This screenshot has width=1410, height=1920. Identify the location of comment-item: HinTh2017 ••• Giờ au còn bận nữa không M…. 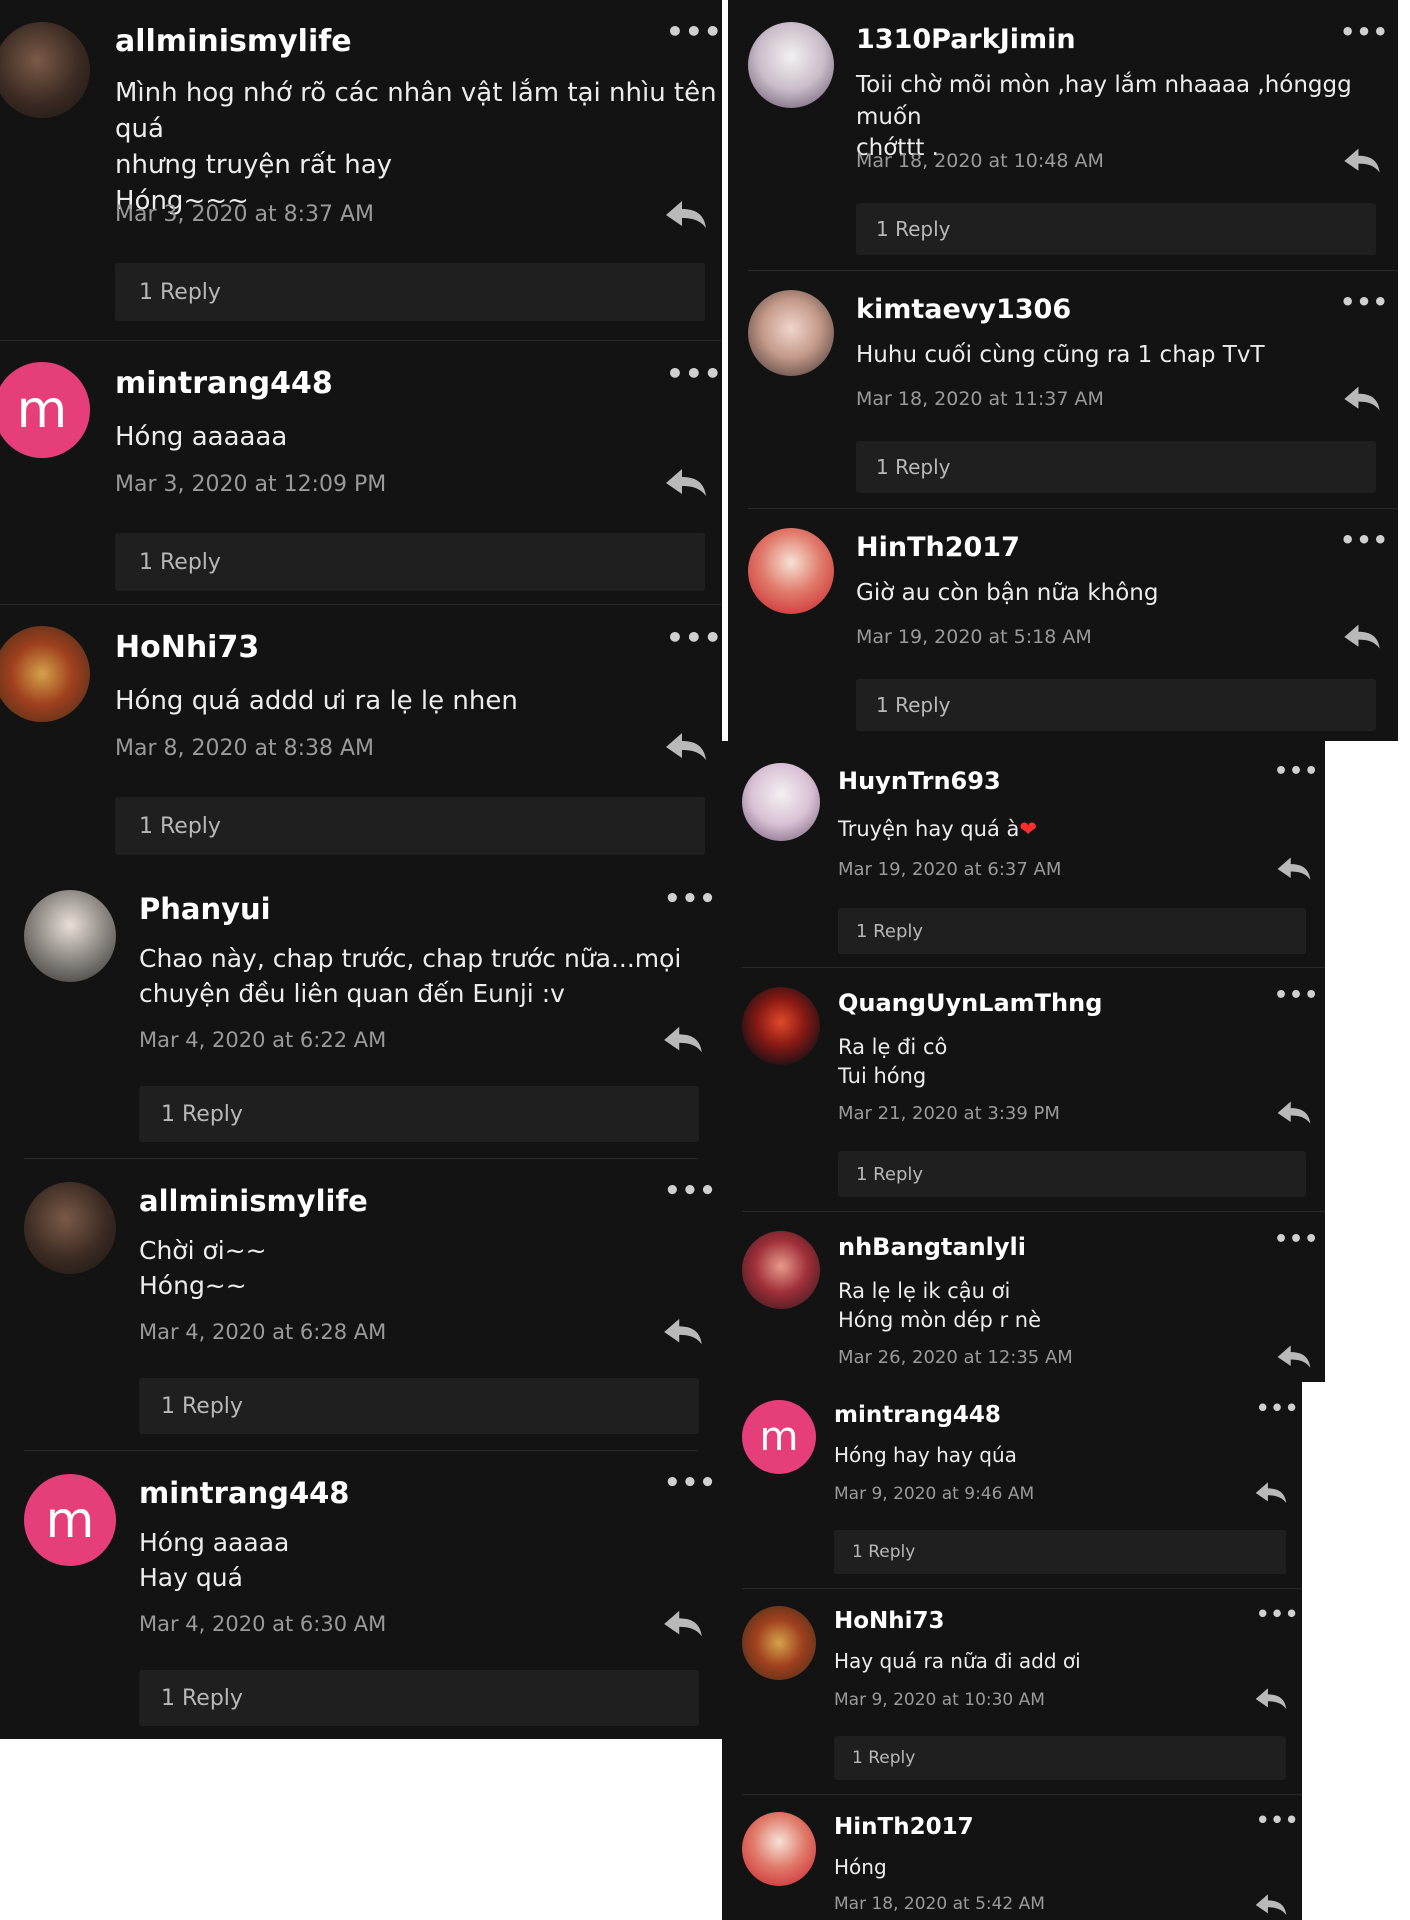
(1073, 624).